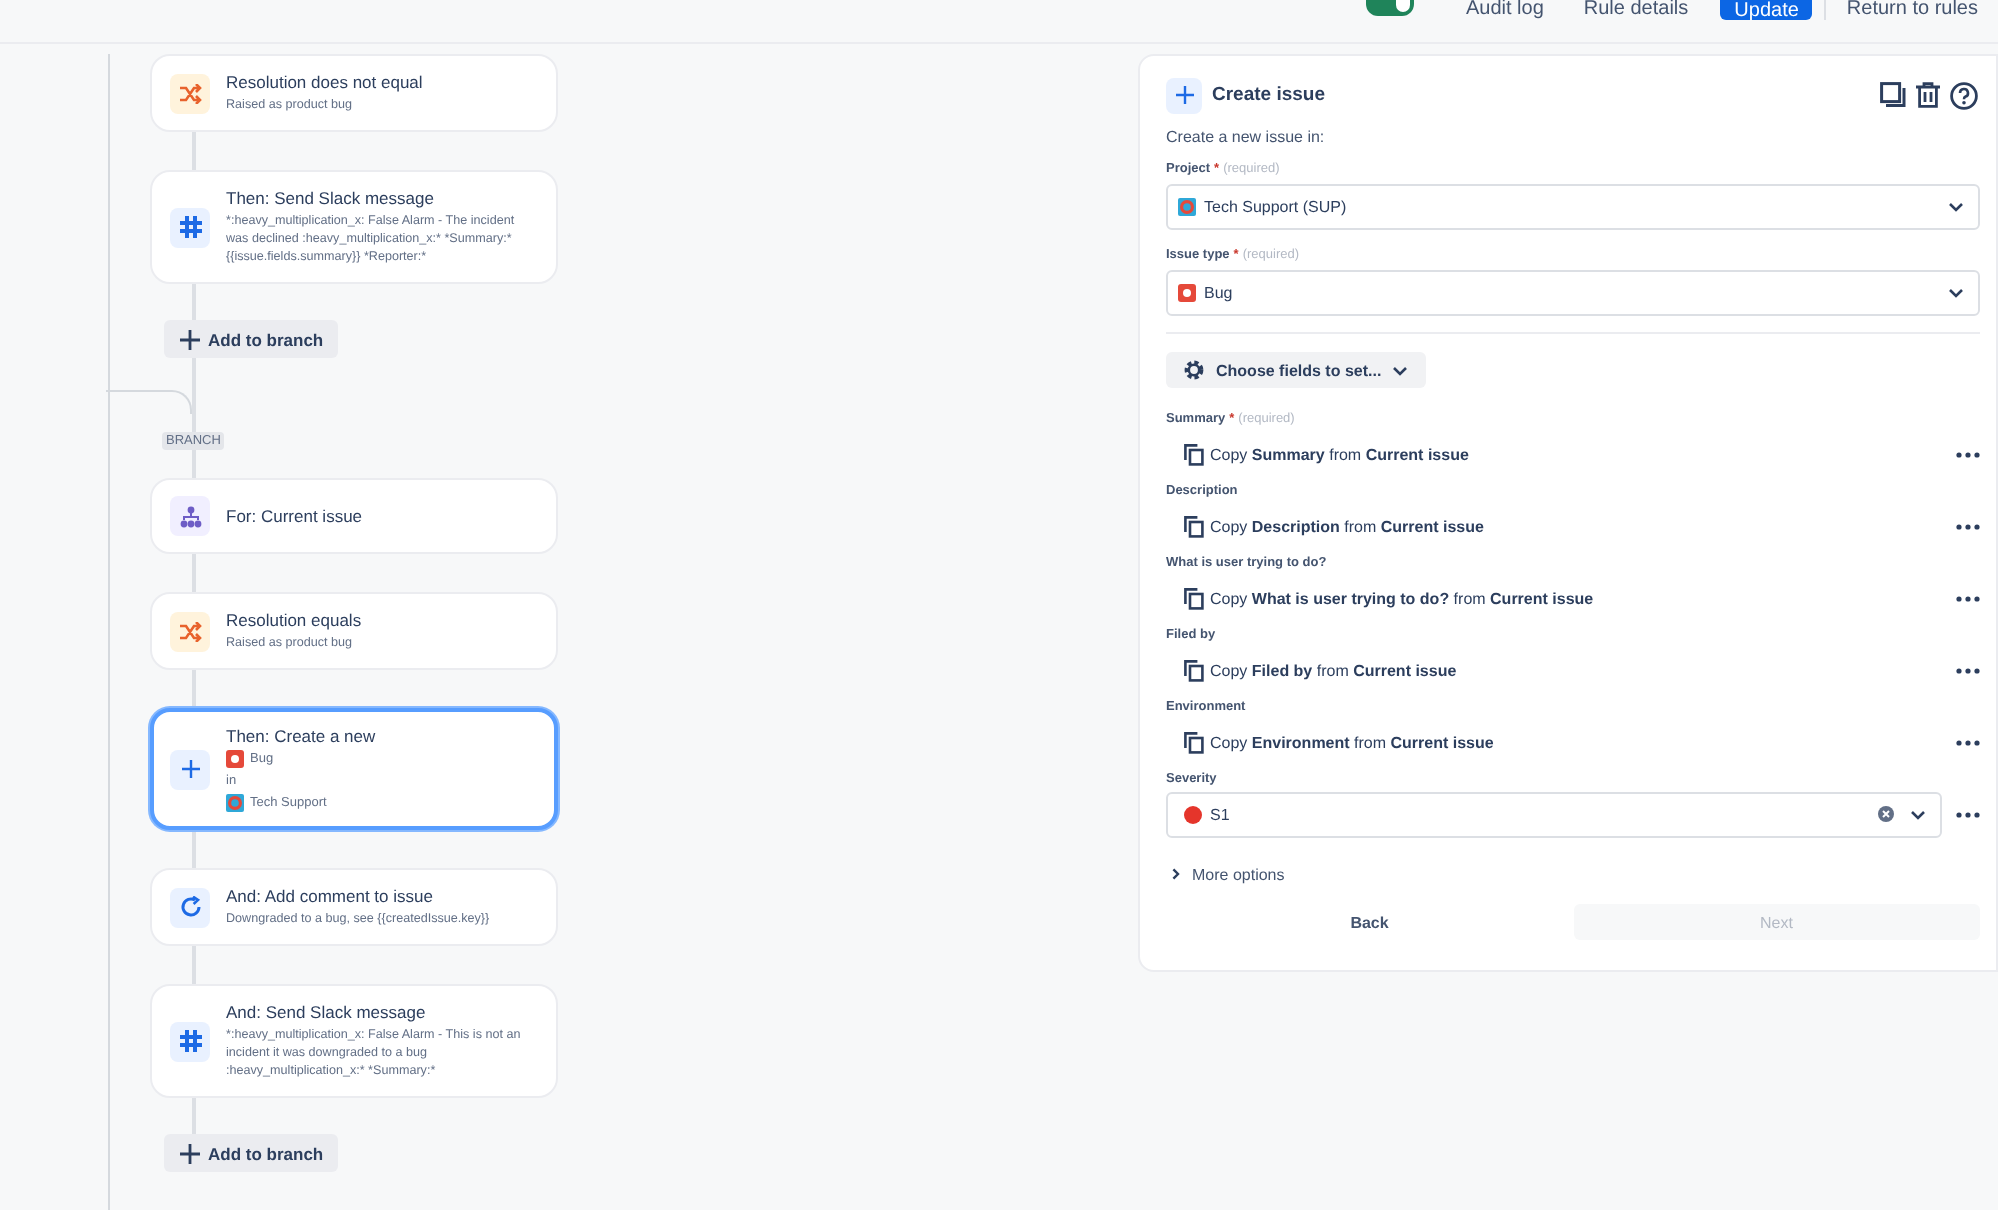  What do you see at coordinates (301, 736) in the screenshot?
I see `card-title: Then: Create a new` at bounding box center [301, 736].